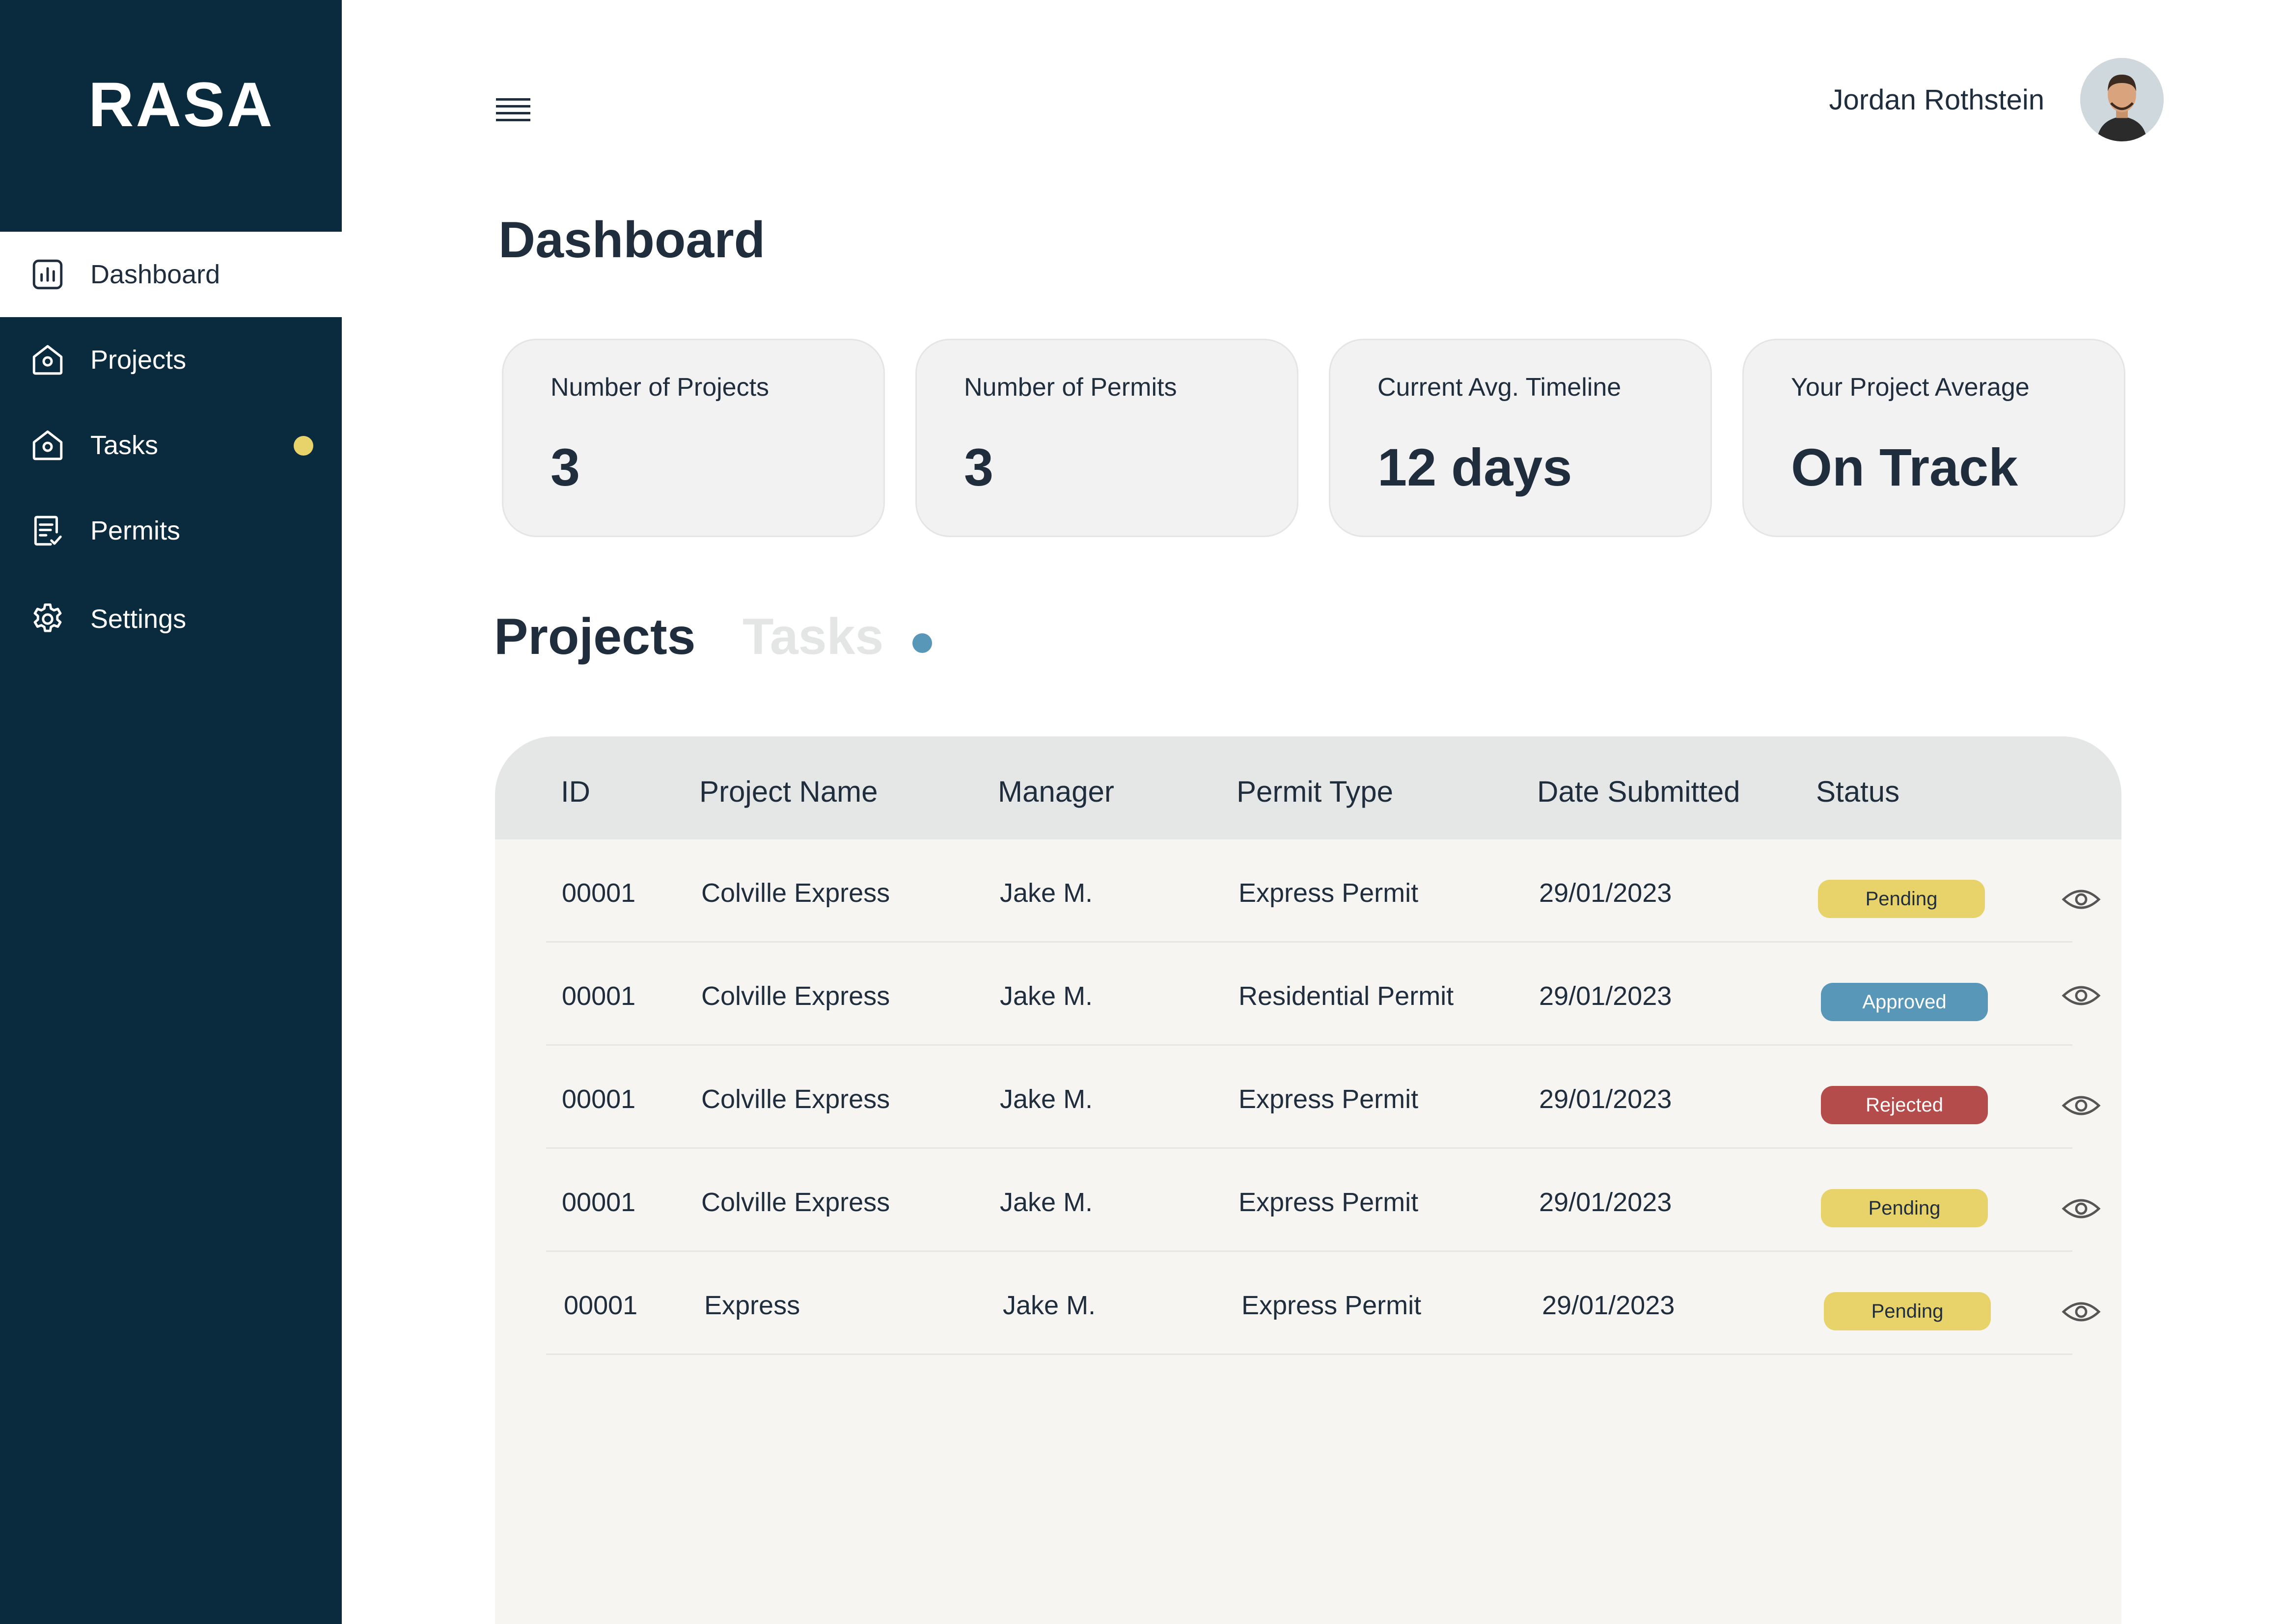 Image resolution: width=2284 pixels, height=1624 pixels. What do you see at coordinates (752, 1305) in the screenshot?
I see `cell-project-name: Express` at bounding box center [752, 1305].